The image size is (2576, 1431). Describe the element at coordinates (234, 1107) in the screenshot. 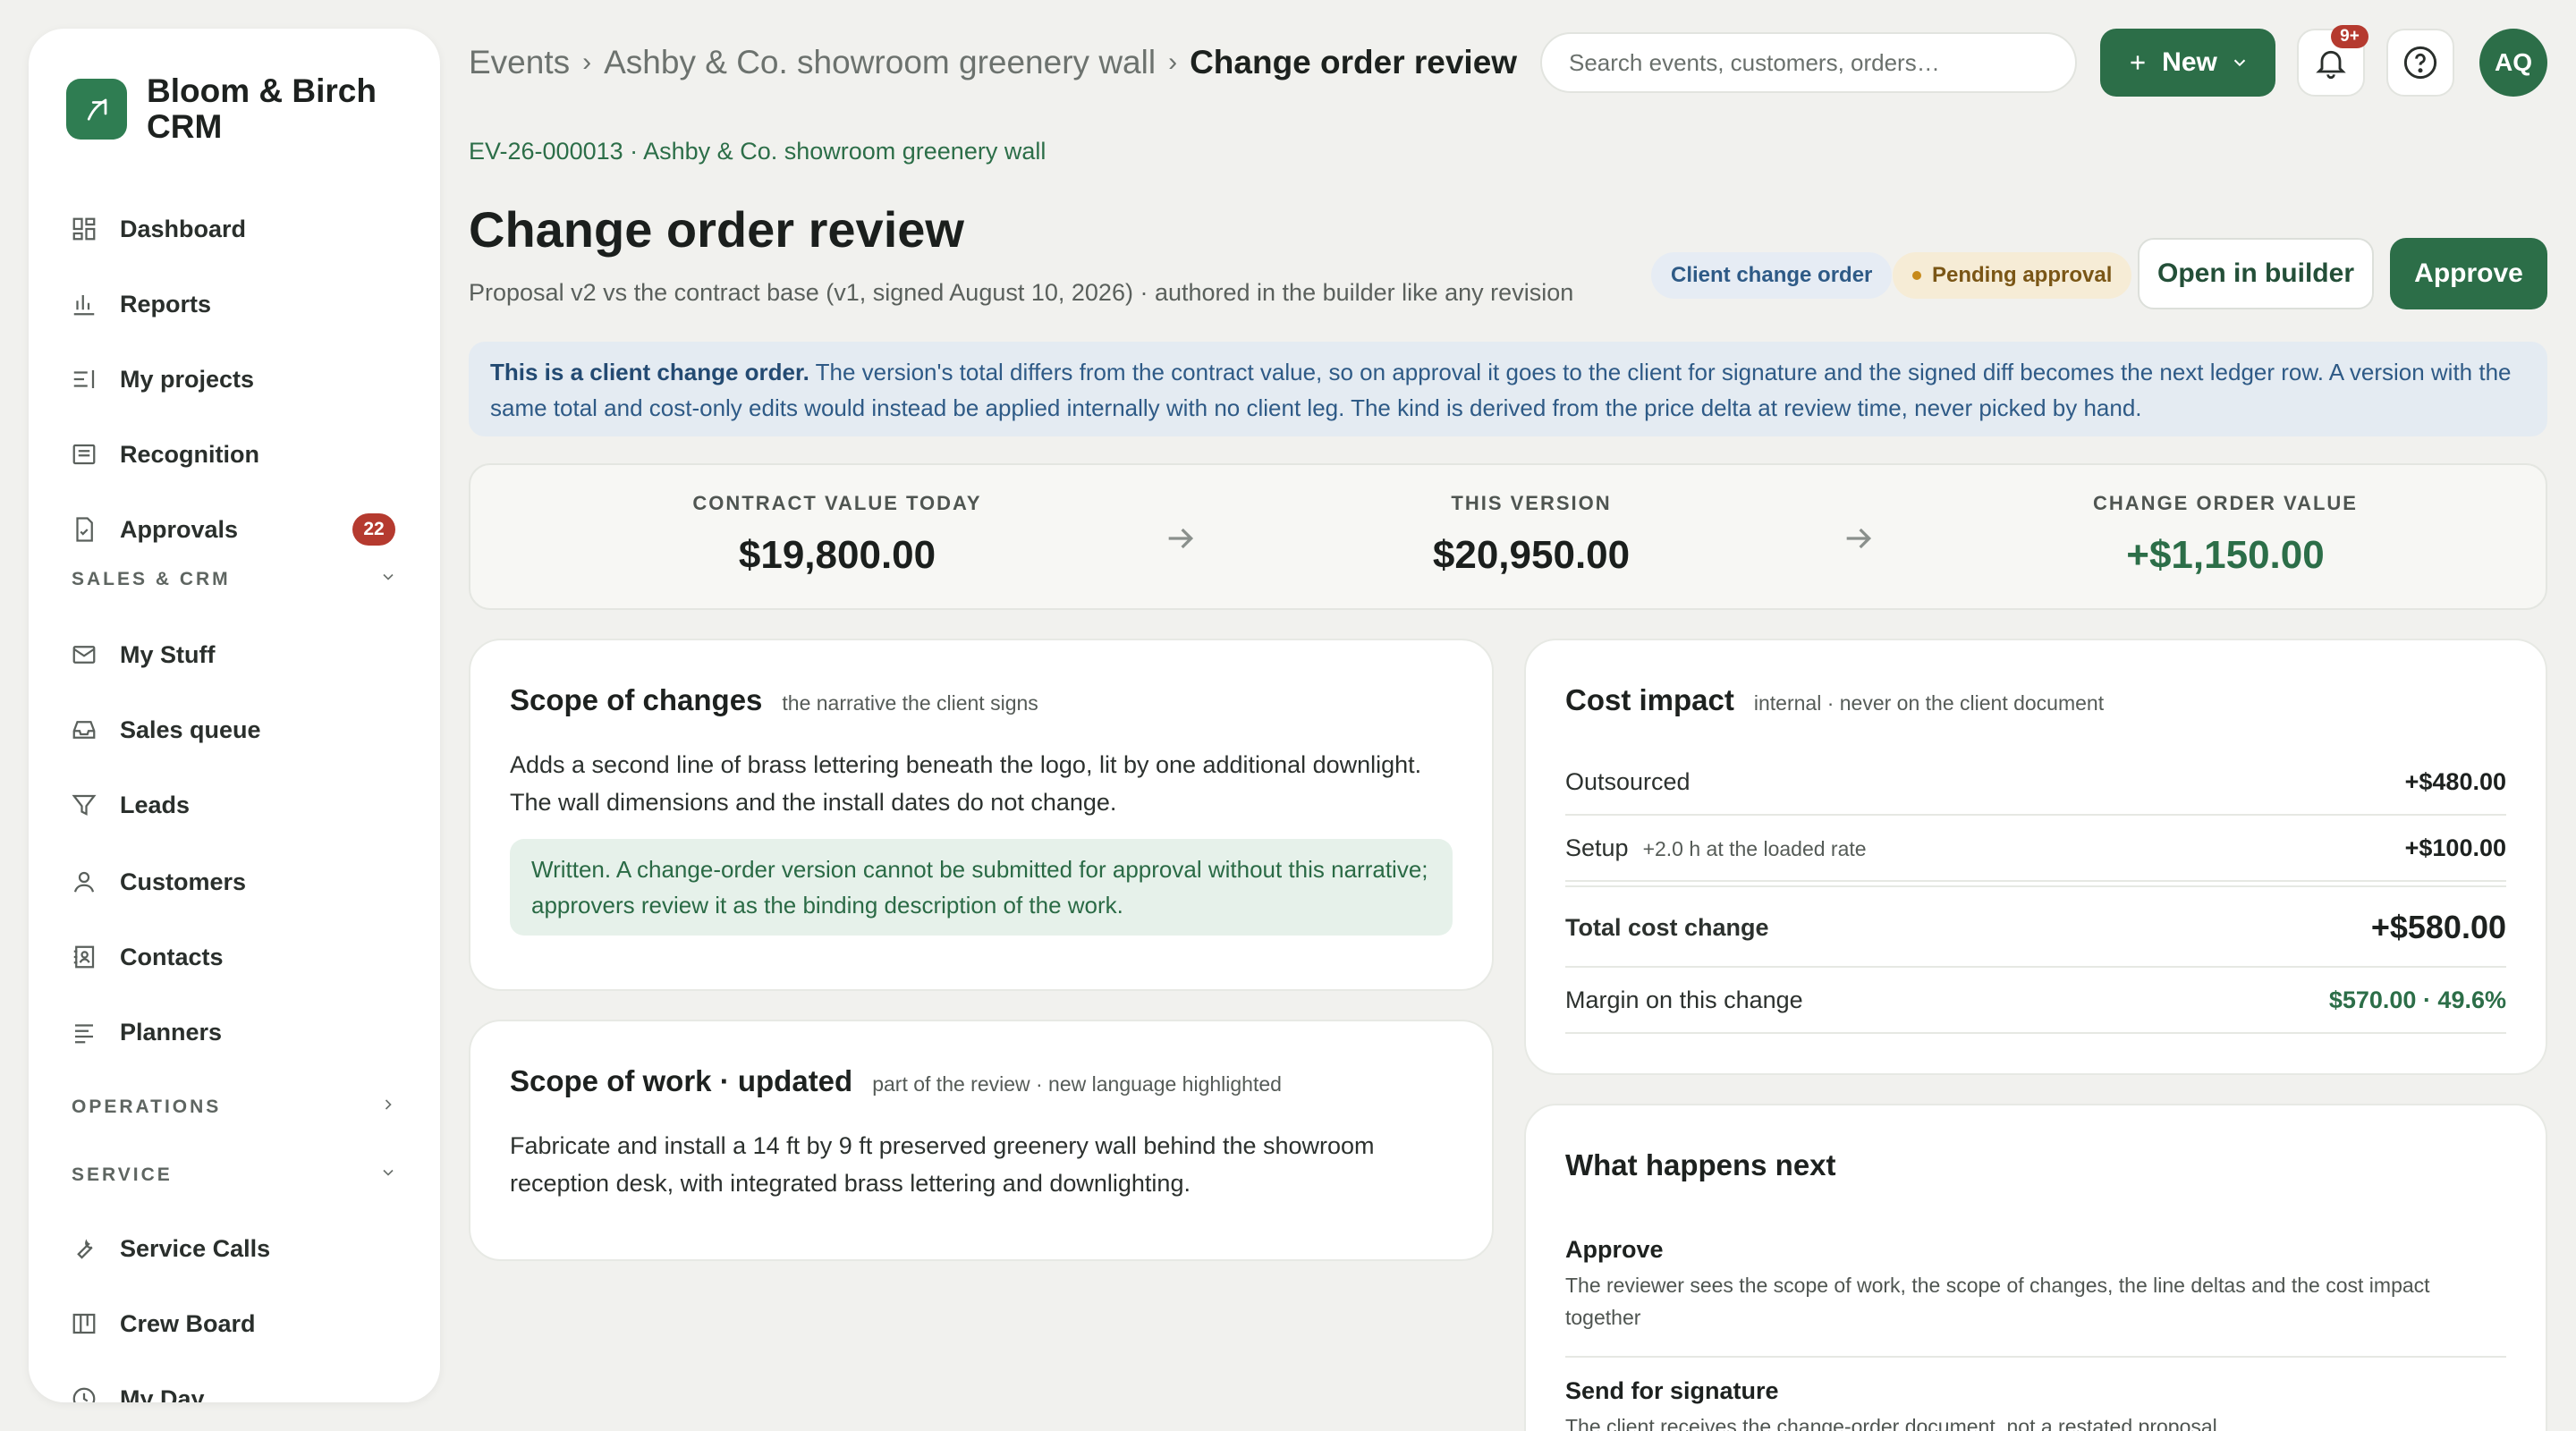

I see `section-operations: OPERATIONS` at that location.